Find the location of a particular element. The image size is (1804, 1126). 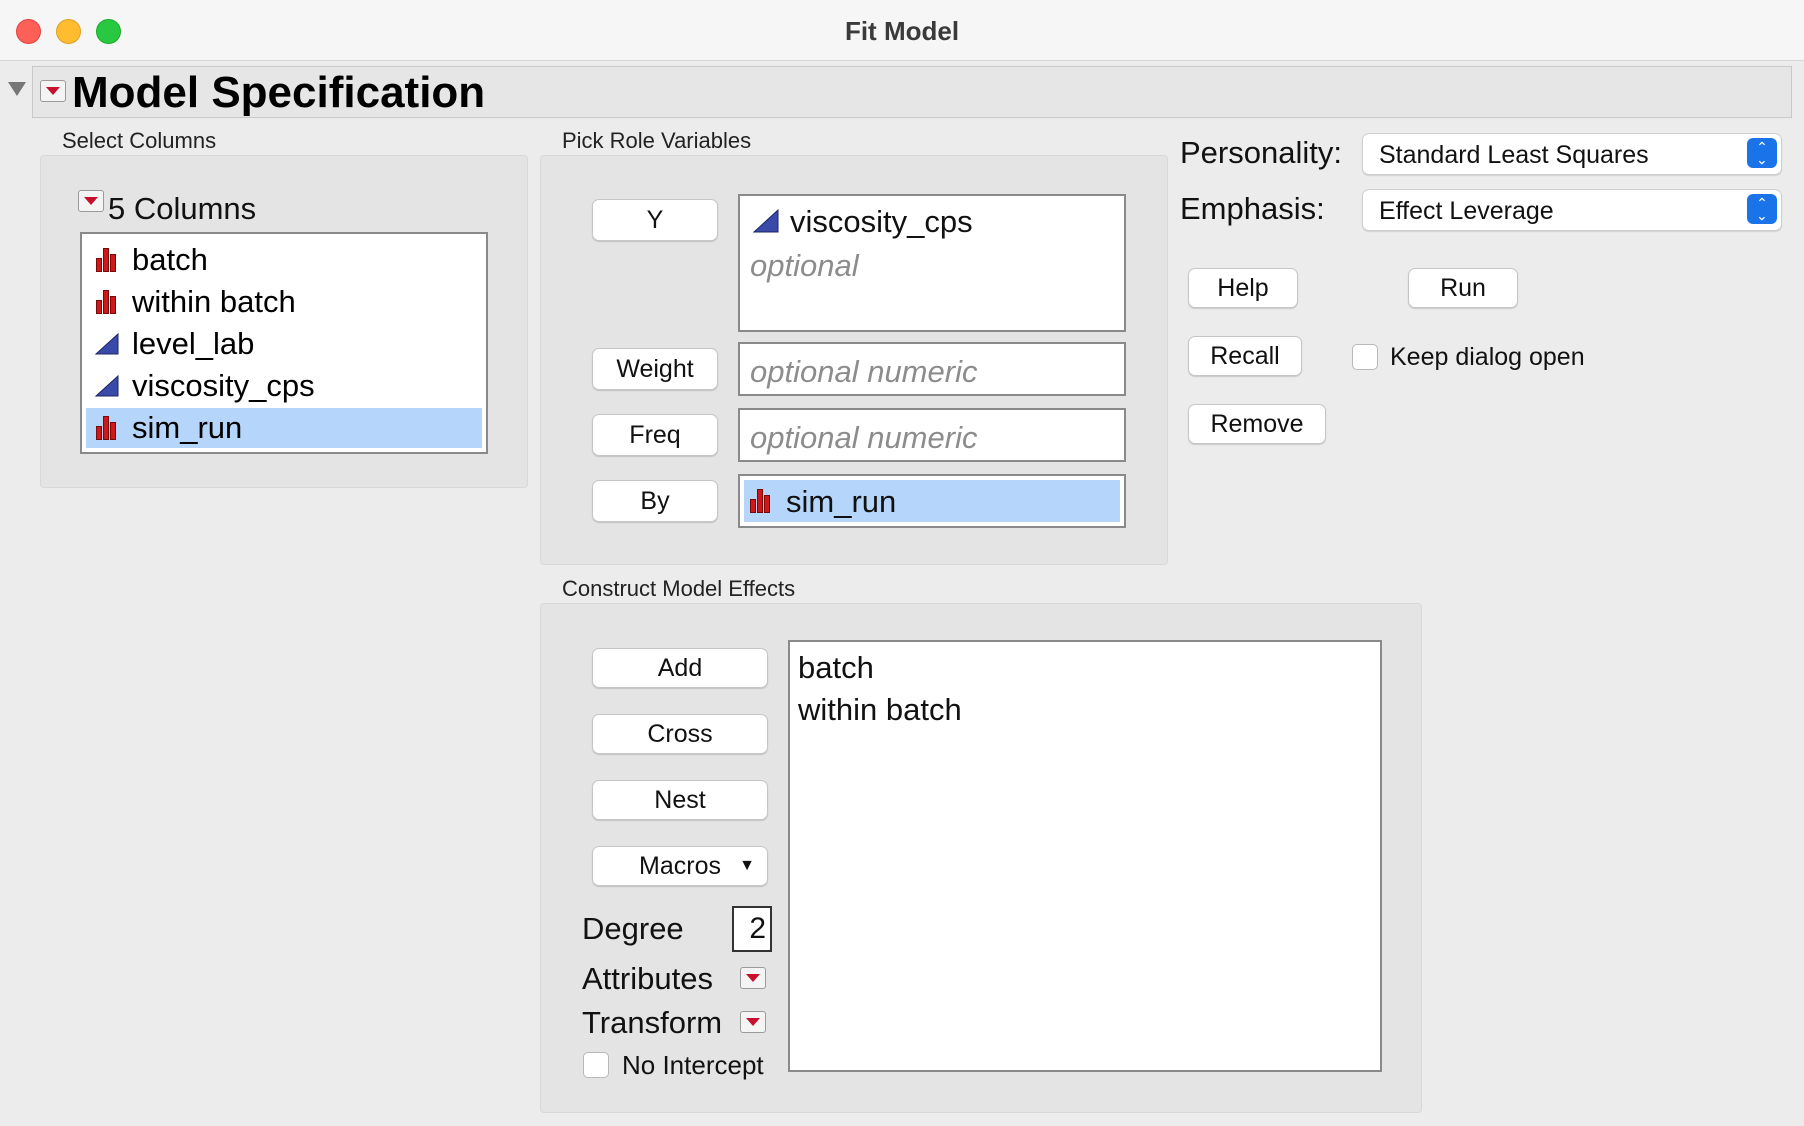

emphasis-label: Emphasis: is located at coordinates (1252, 208).